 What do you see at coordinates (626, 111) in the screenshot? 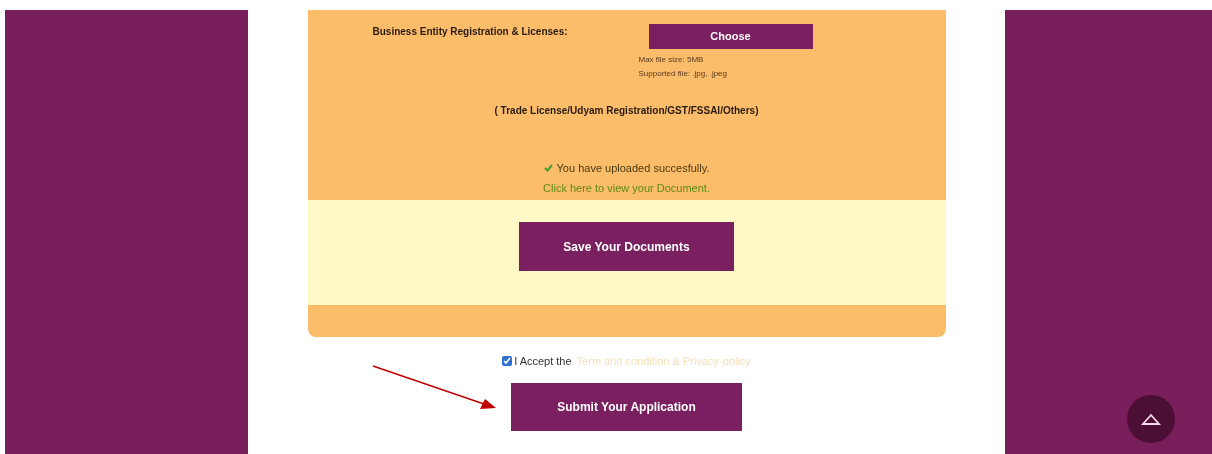
I see `document-types-text: ( Trade License/Udyam Registration/GST/FSSAI/Others)` at bounding box center [626, 111].